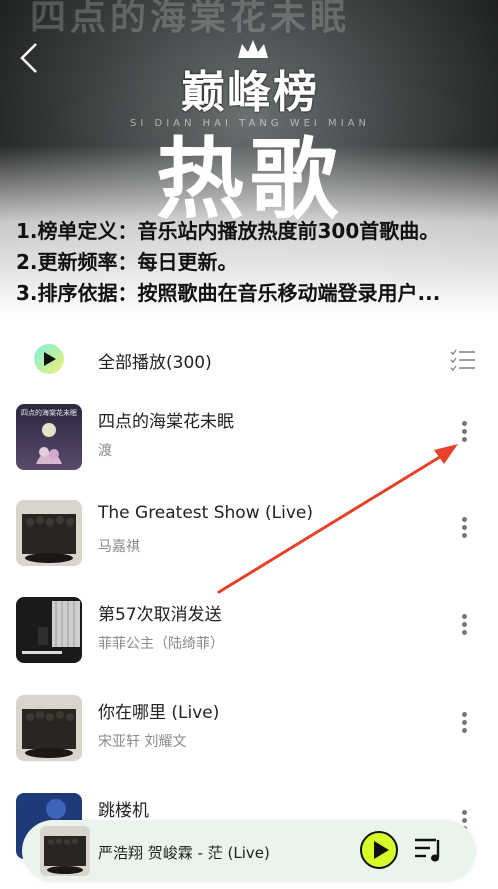 The image size is (498, 889). I want to click on song-artist: 宋亚轩 刘耀文, so click(142, 742).